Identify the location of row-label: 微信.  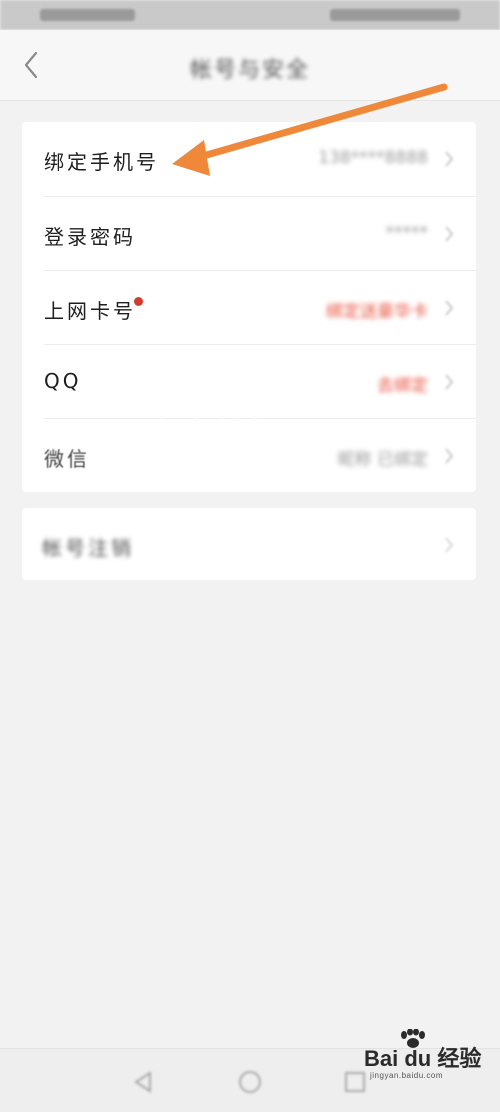
(67, 459).